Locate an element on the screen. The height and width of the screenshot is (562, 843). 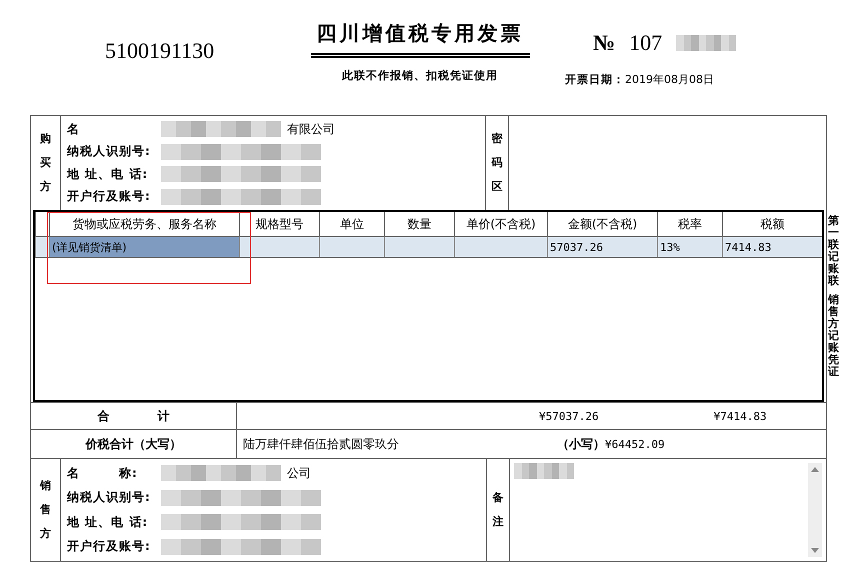
grand-total-label: 价税合计（大写） is located at coordinates (134, 444).